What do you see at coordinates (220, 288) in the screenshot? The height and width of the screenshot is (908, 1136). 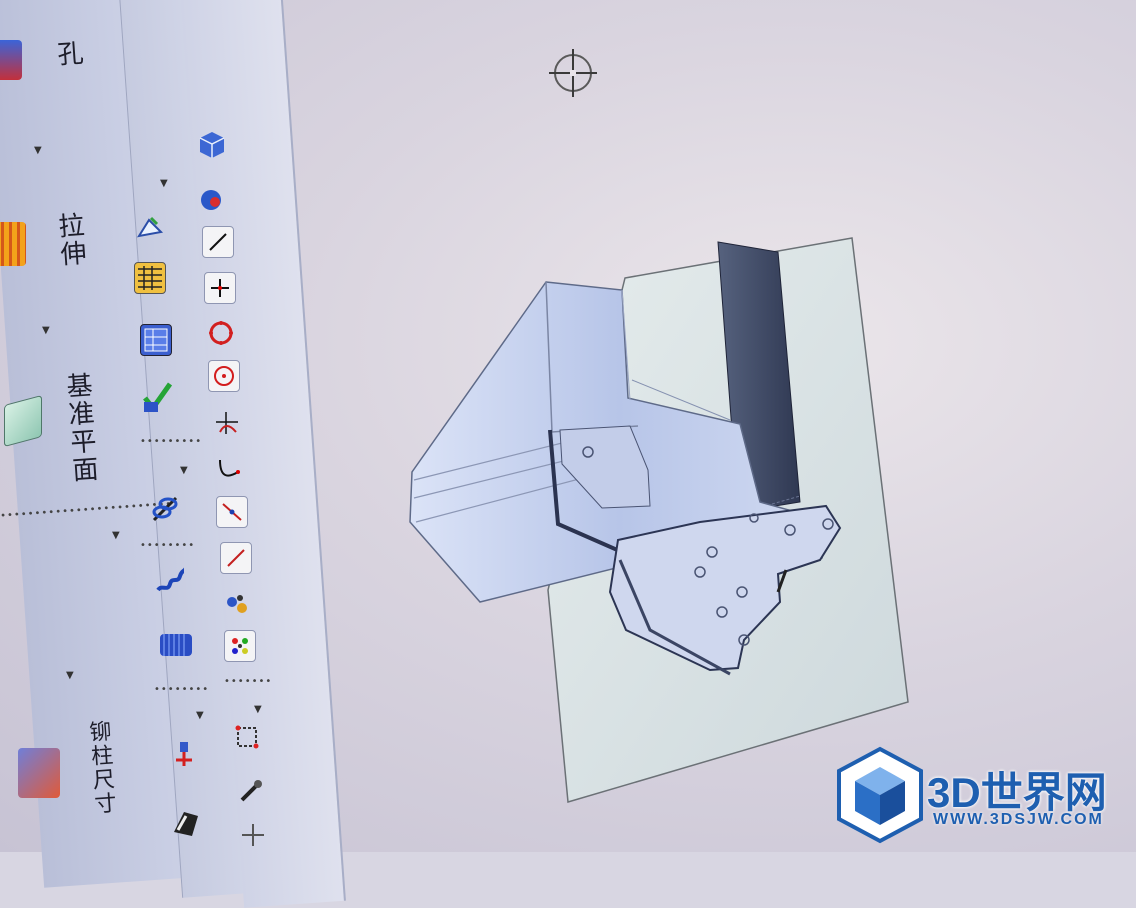 I see `point-icon` at bounding box center [220, 288].